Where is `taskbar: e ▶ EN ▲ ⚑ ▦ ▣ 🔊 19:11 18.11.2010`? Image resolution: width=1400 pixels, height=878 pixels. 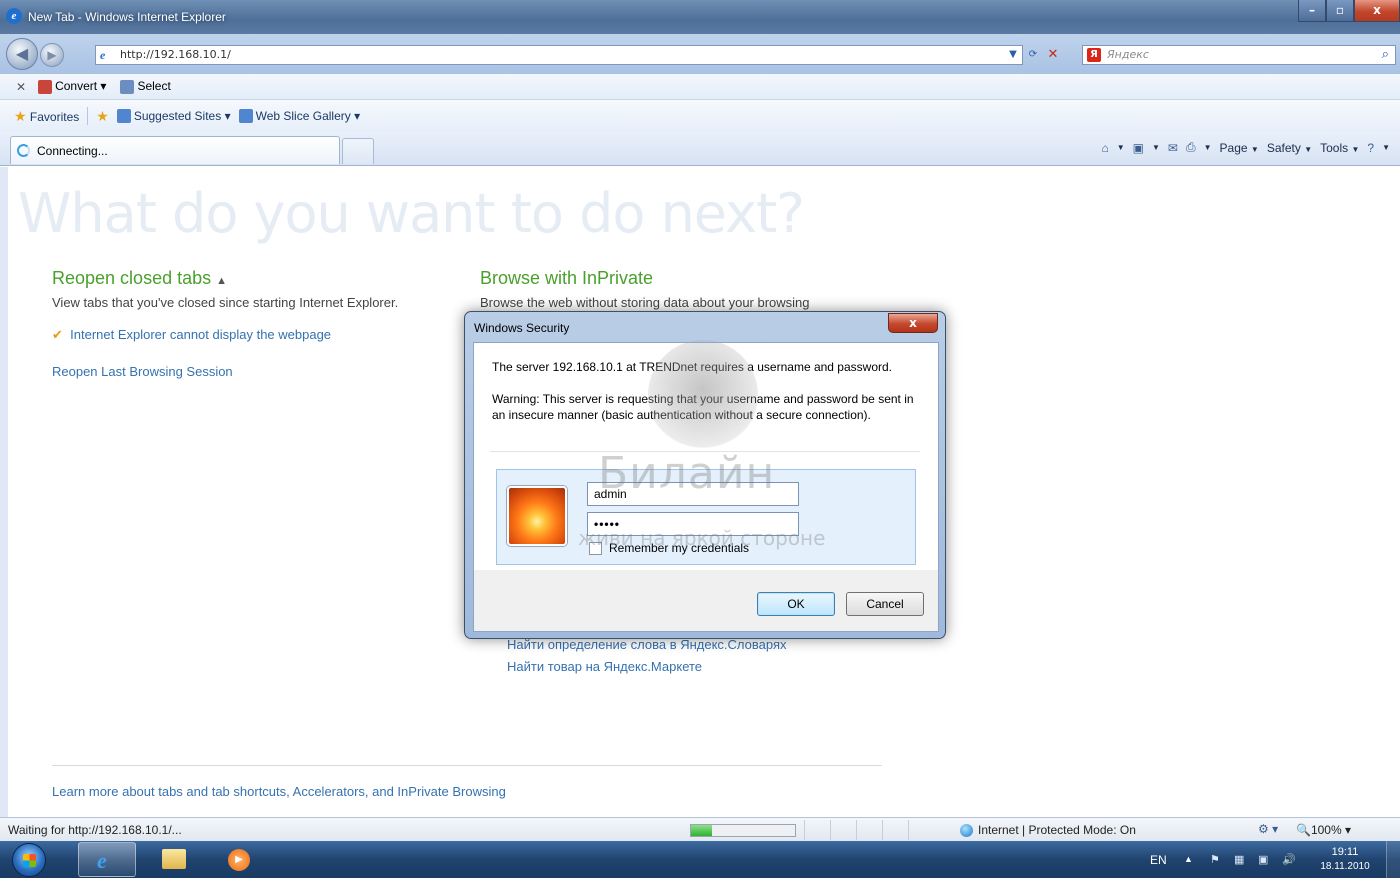 taskbar: e ▶ EN ▲ ⚑ ▦ ▣ 🔊 19:11 18.11.2010 is located at coordinates (700, 859).